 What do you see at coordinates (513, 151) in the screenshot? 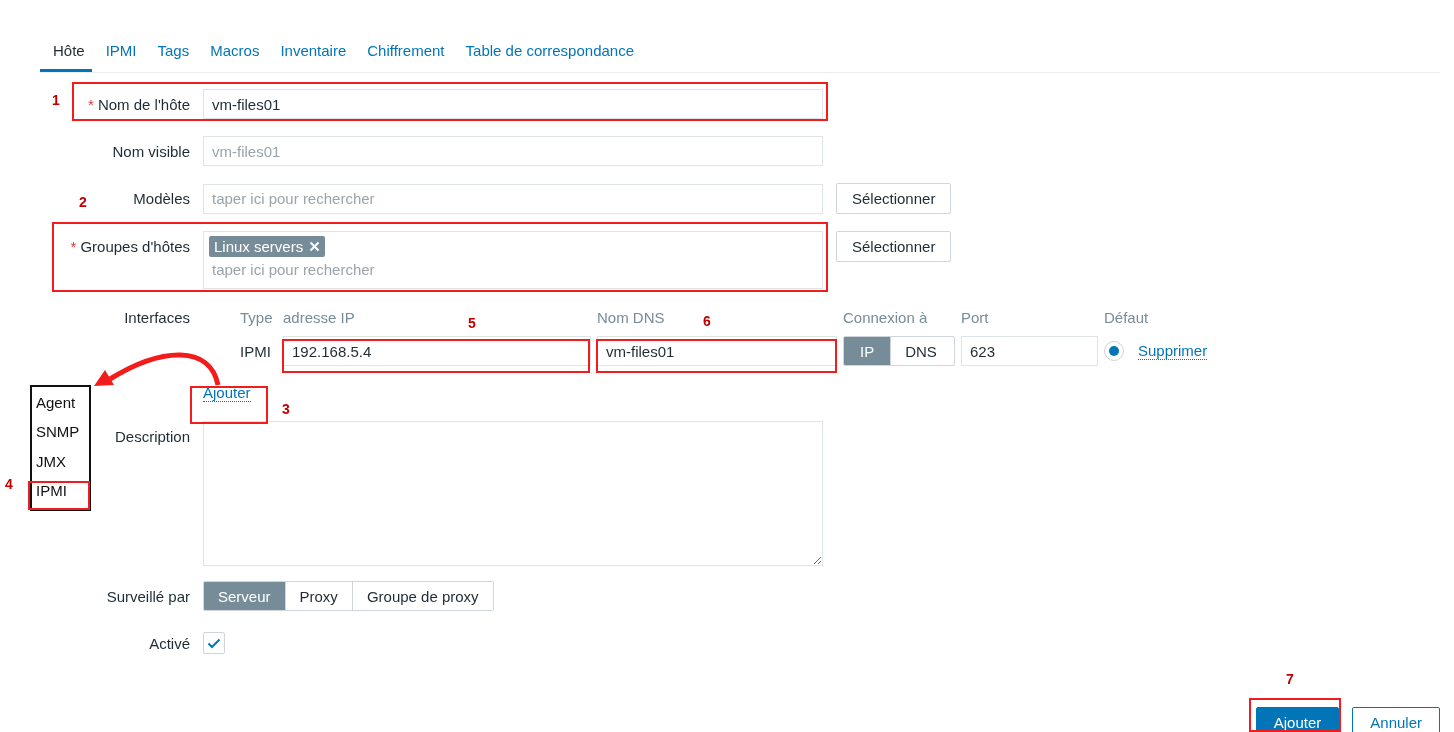
I see `visible-name-field: vm-files01` at bounding box center [513, 151].